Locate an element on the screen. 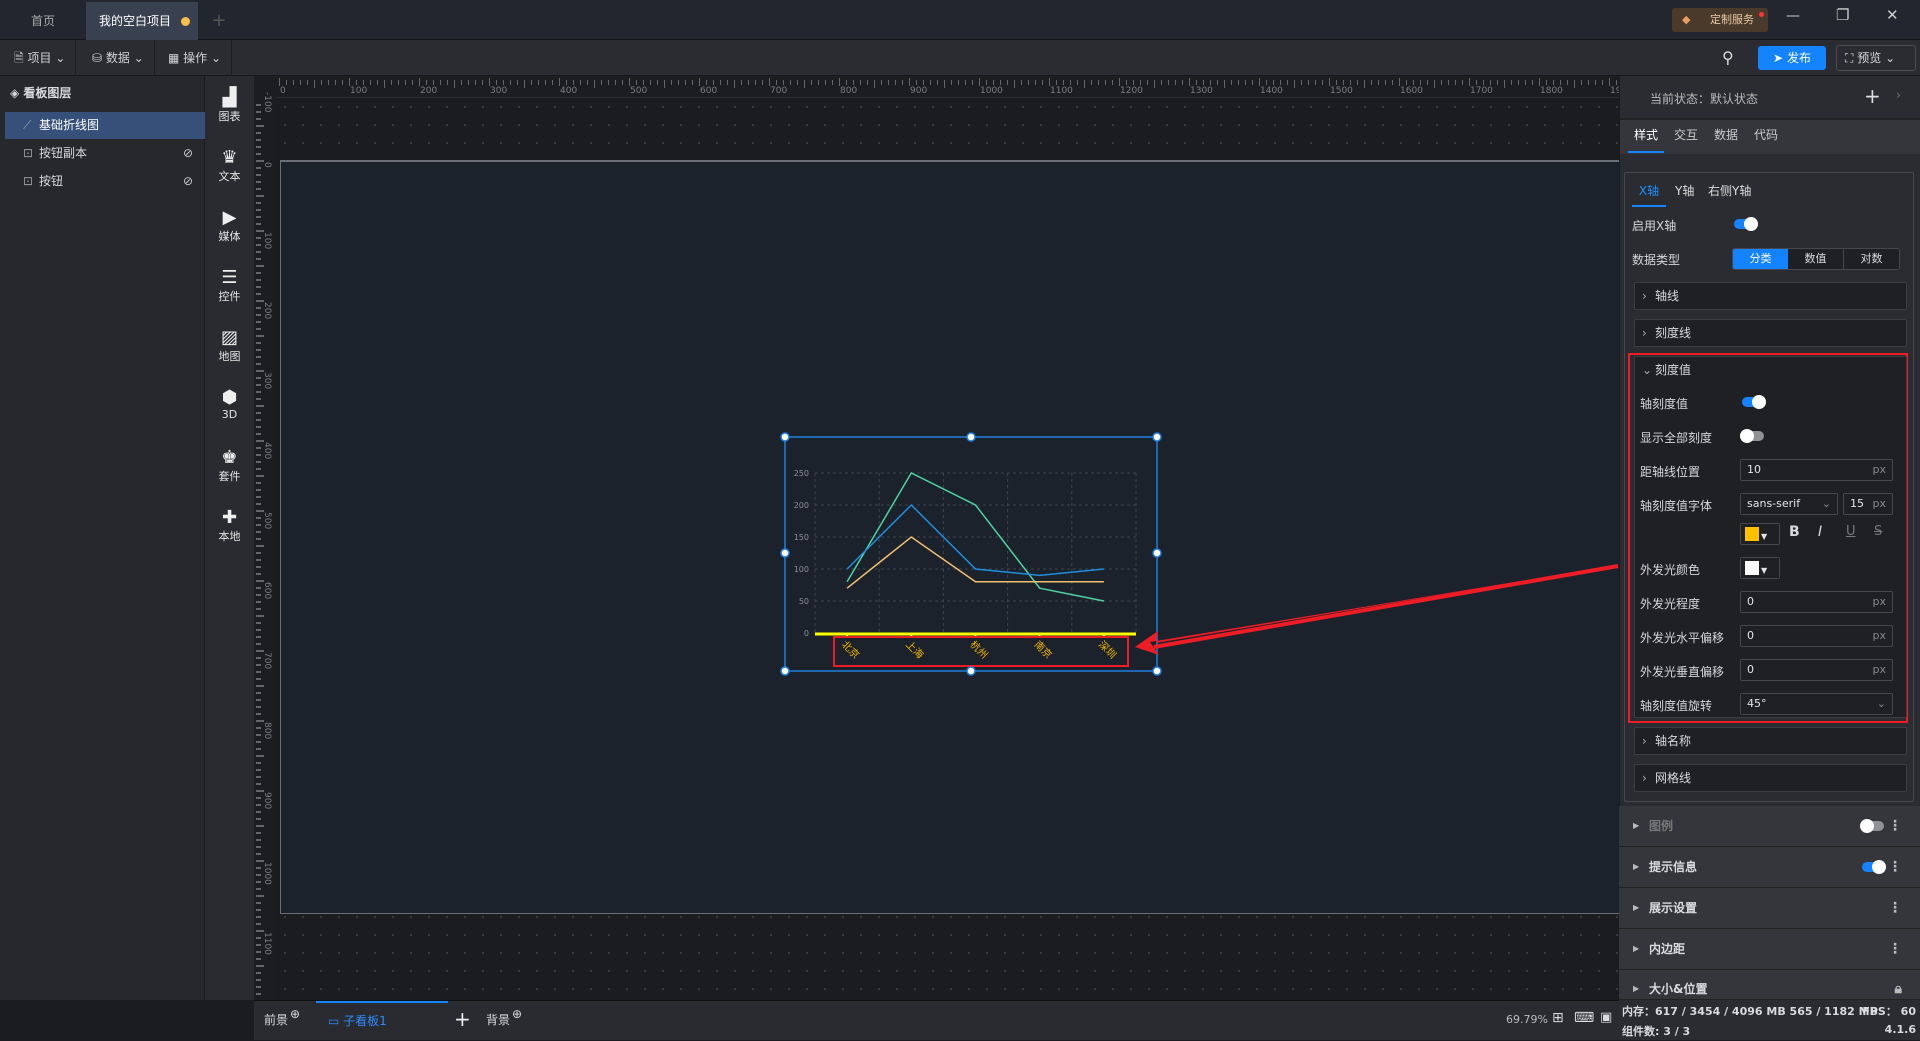  search-icon: ⚲ is located at coordinates (1728, 57).